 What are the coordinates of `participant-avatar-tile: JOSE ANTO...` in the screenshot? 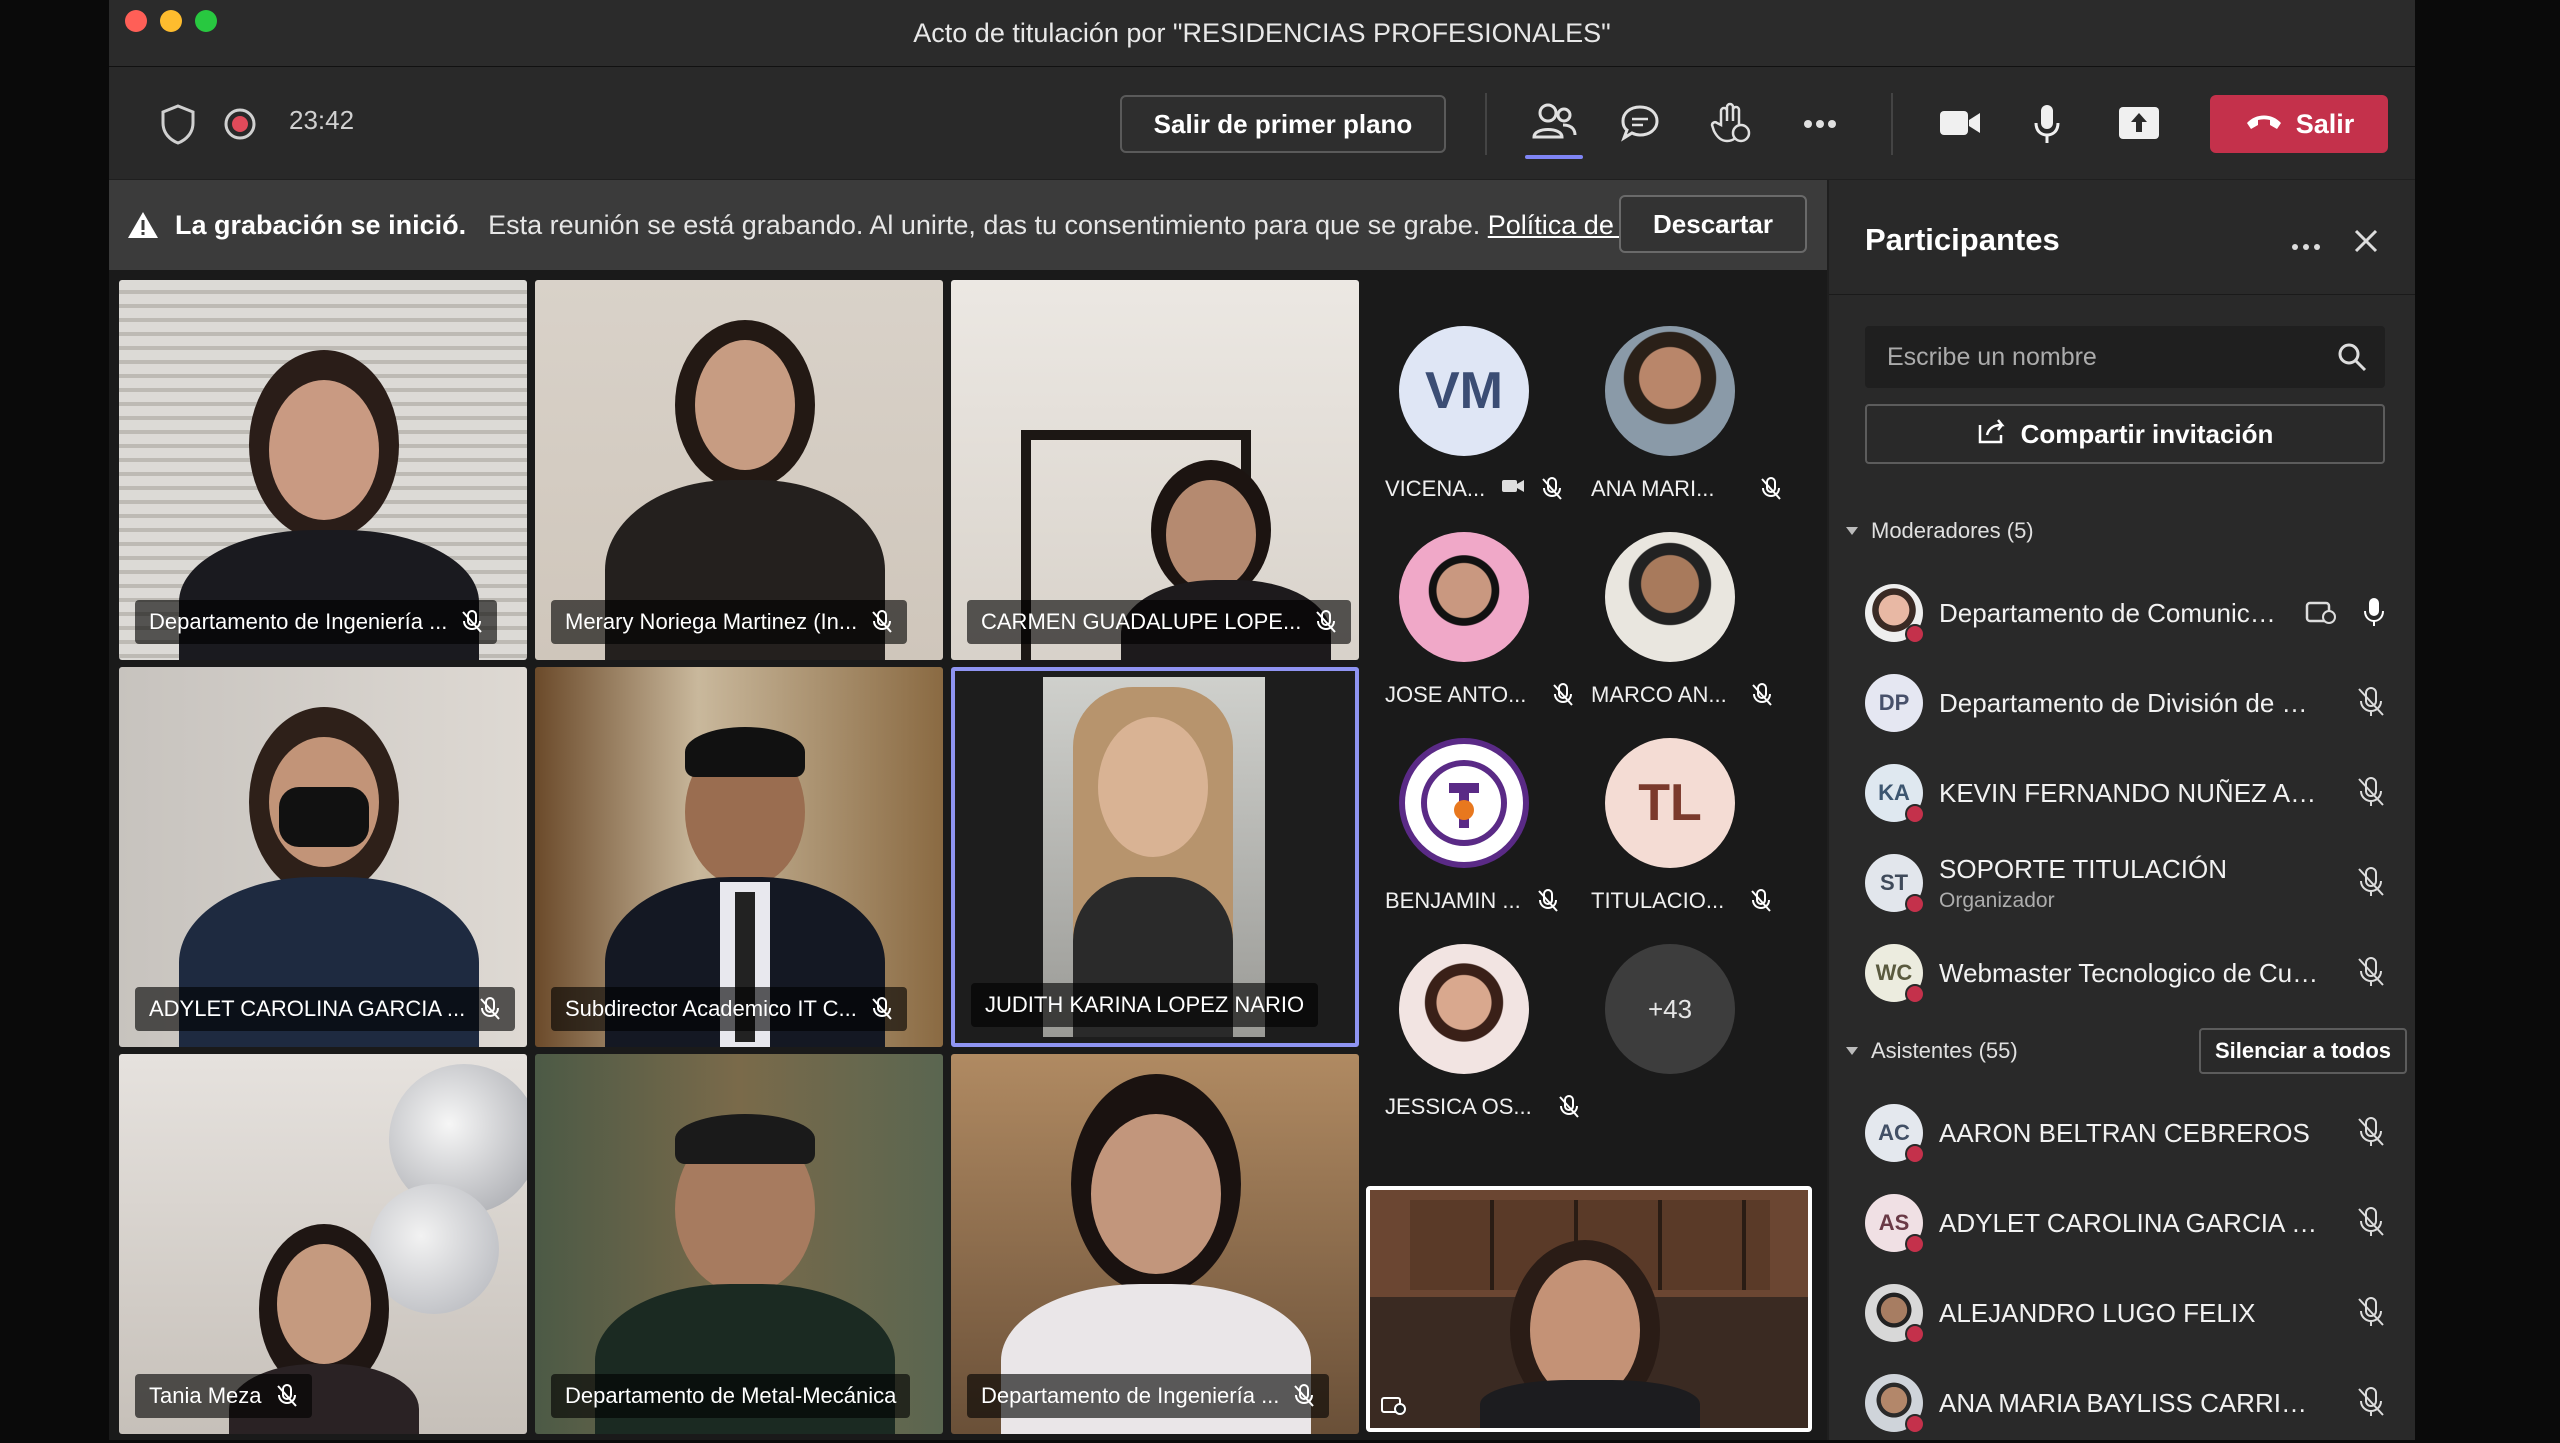 It's located at (1492, 627).